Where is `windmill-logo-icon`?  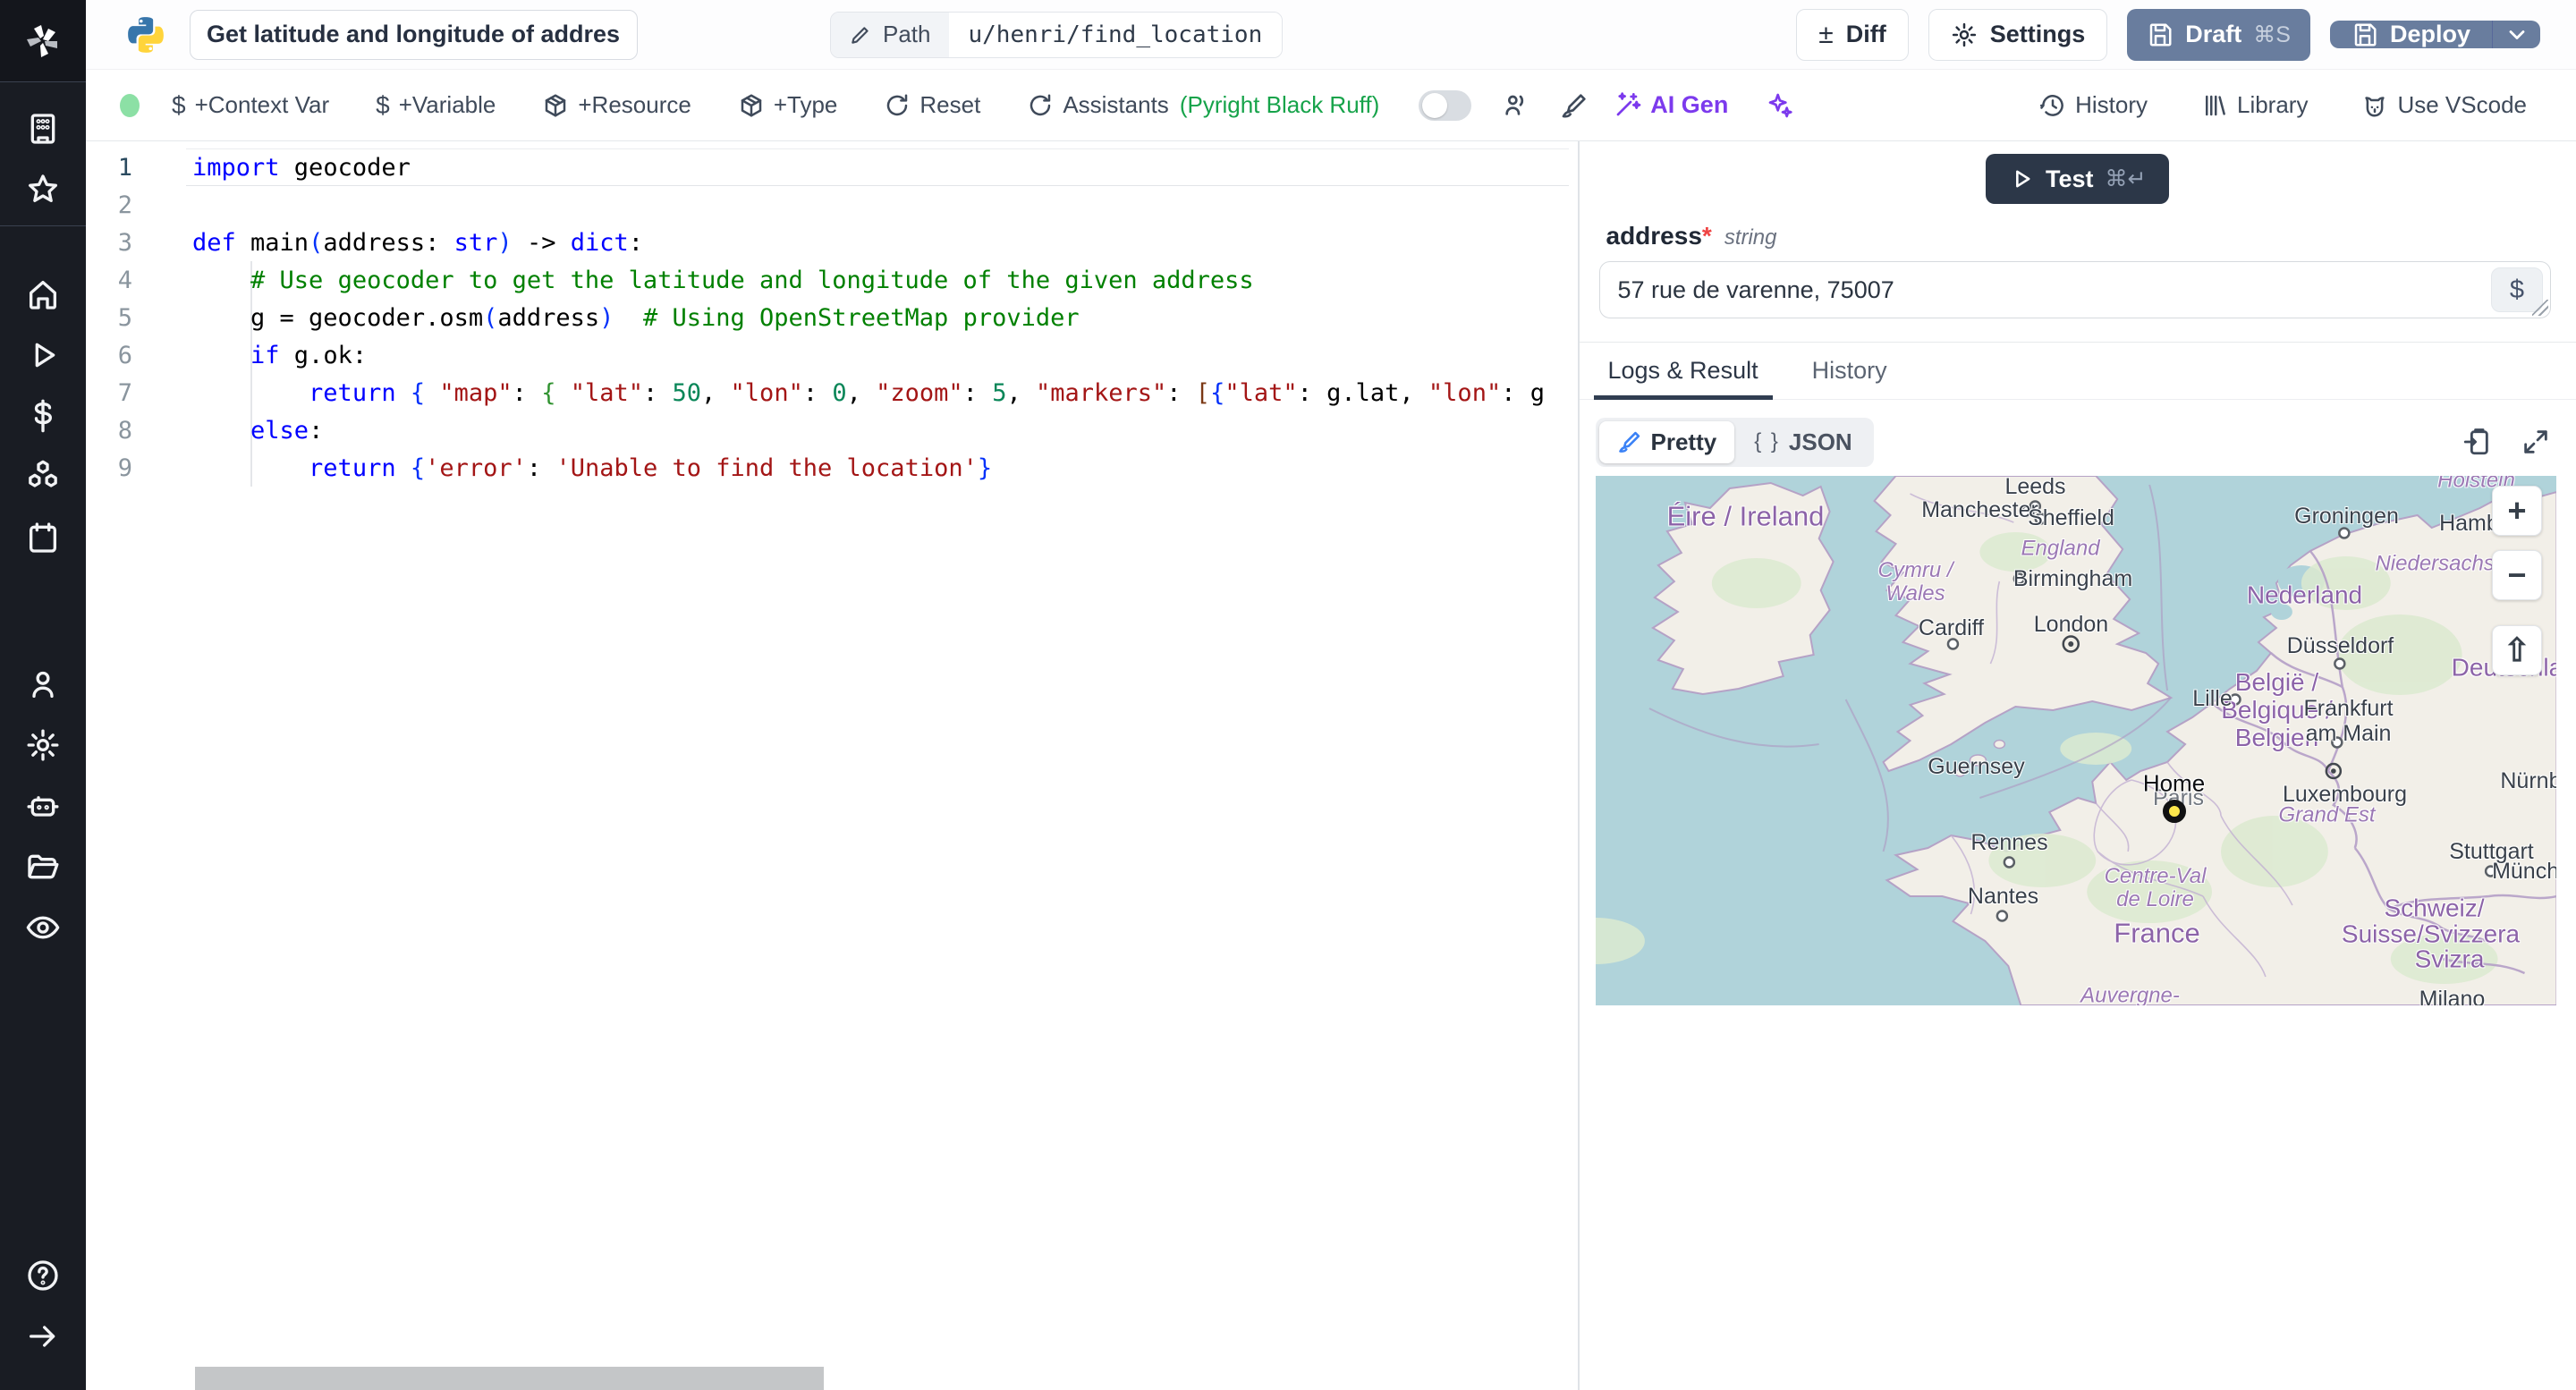 windmill-logo-icon is located at coordinates (42, 40).